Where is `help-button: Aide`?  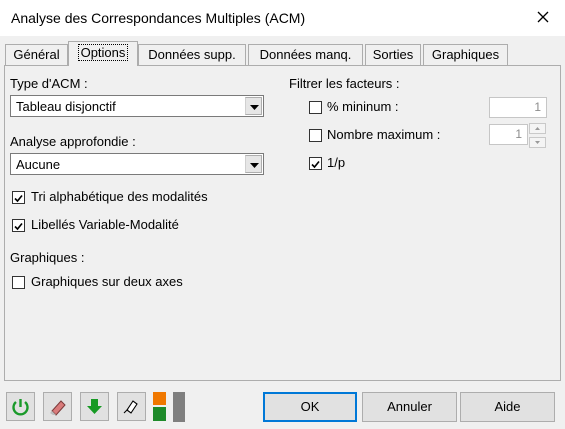 help-button: Aide is located at coordinates (507, 407).